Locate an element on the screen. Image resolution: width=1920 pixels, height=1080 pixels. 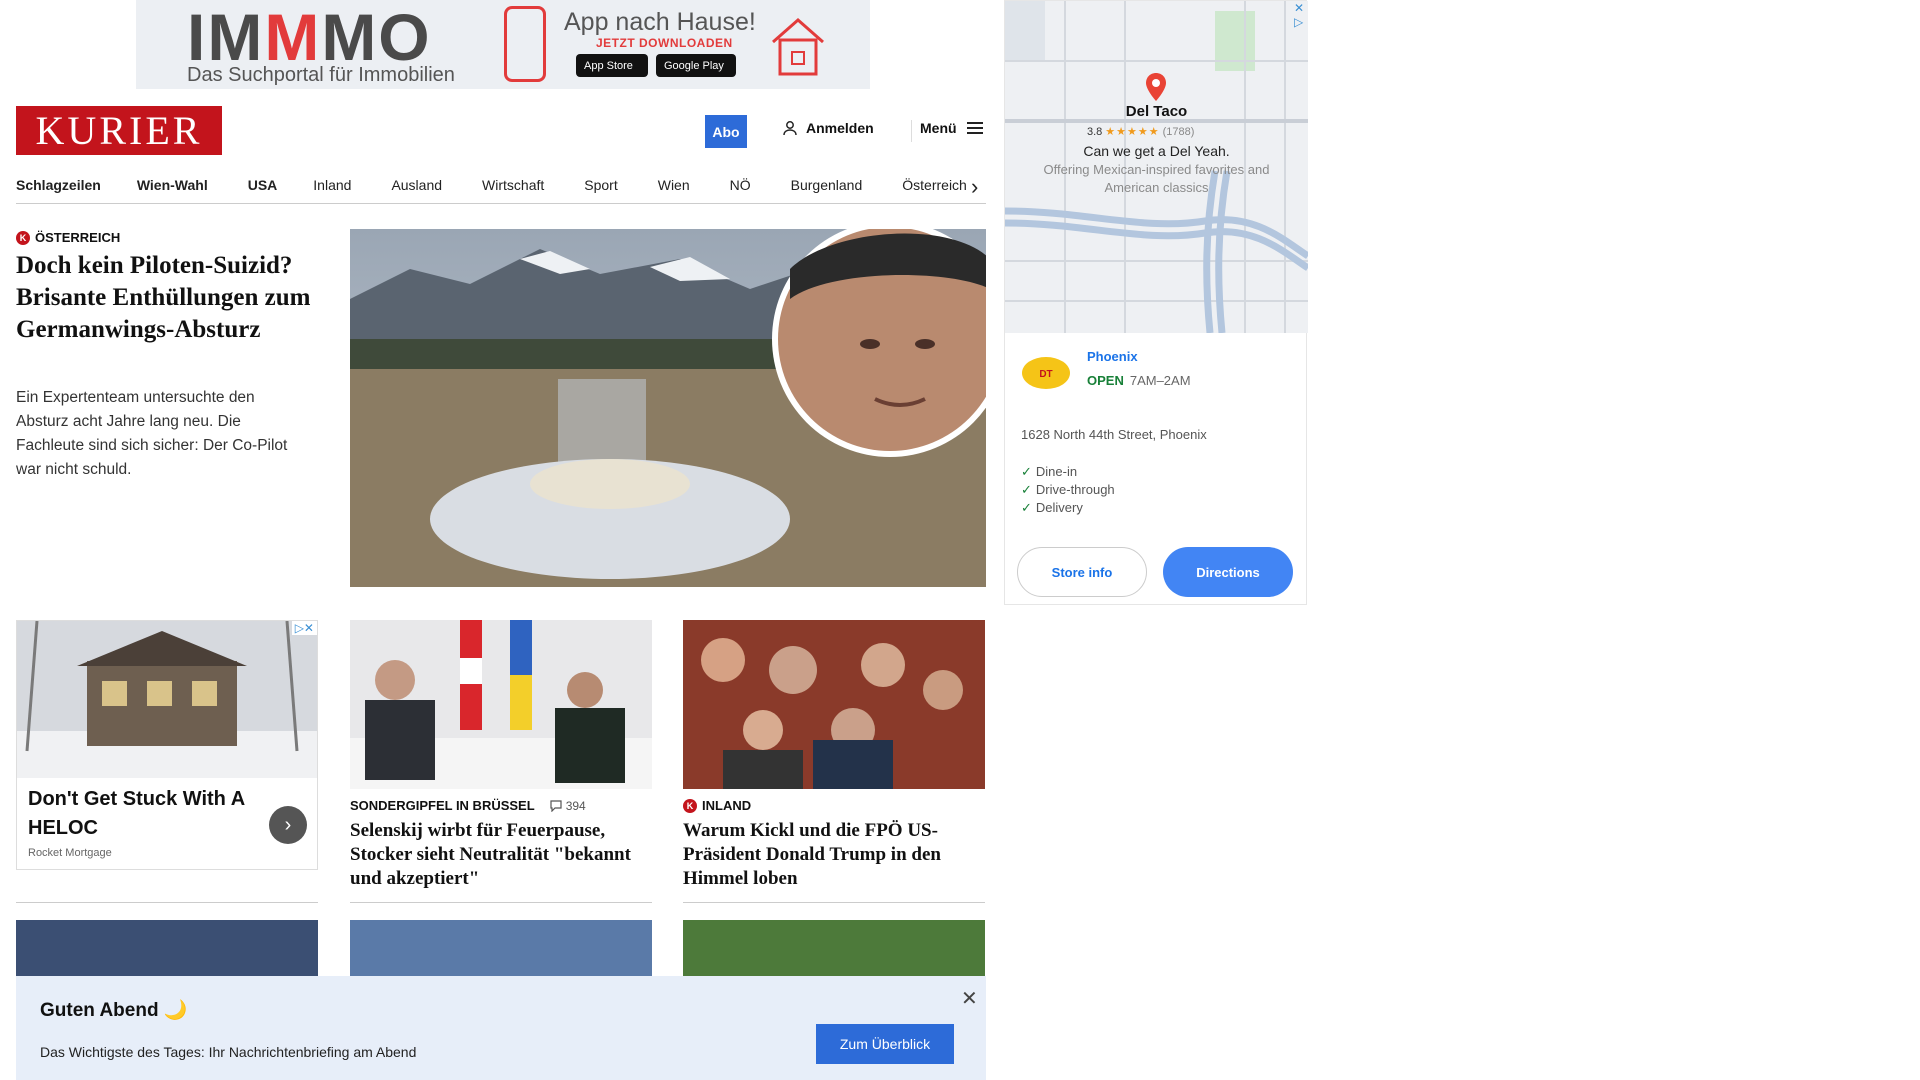
rating-value: 3.8 is located at coordinates (1095, 131).